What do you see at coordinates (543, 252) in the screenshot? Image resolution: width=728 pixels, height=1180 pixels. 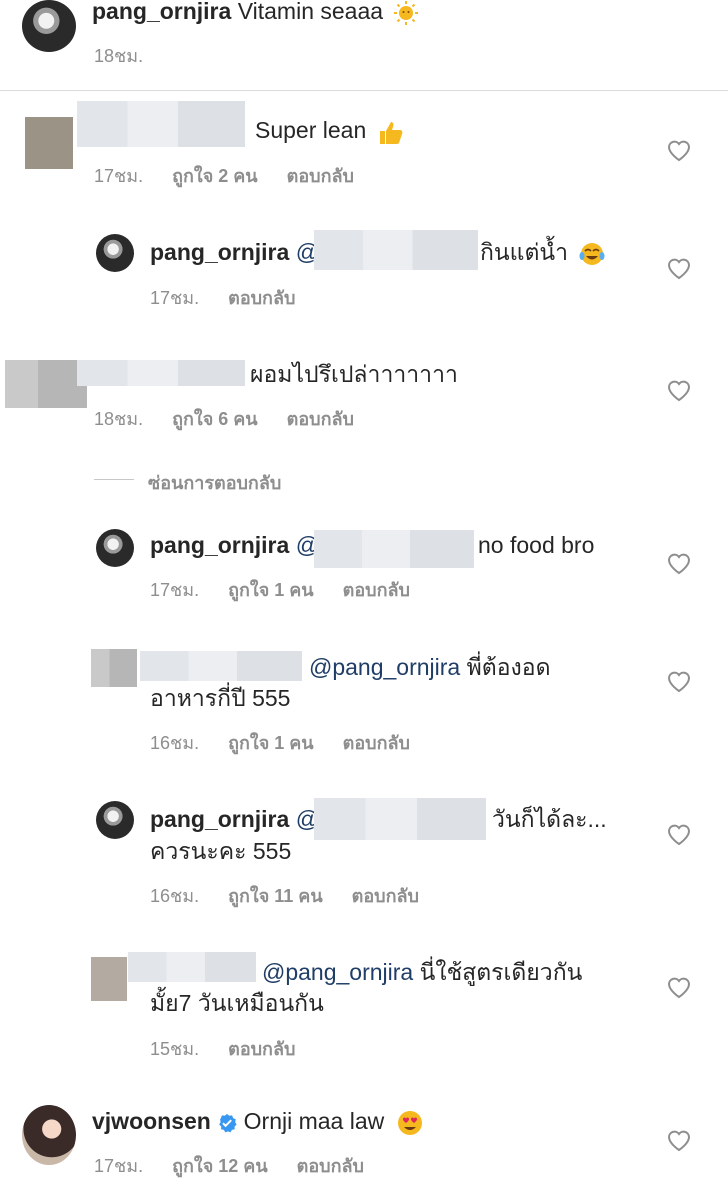 I see `comment-text: กินแต่น้ำ` at bounding box center [543, 252].